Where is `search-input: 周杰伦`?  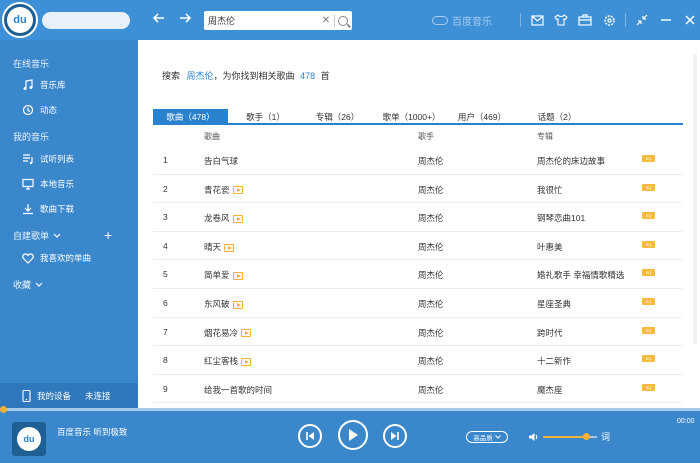 search-input: 周杰伦 is located at coordinates (264, 20).